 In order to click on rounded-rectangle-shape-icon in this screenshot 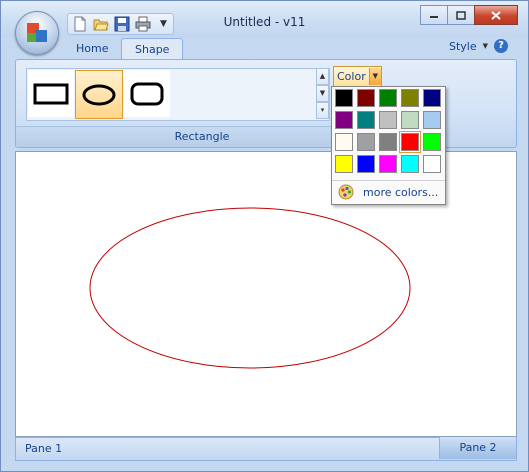, I will do `click(147, 94)`.